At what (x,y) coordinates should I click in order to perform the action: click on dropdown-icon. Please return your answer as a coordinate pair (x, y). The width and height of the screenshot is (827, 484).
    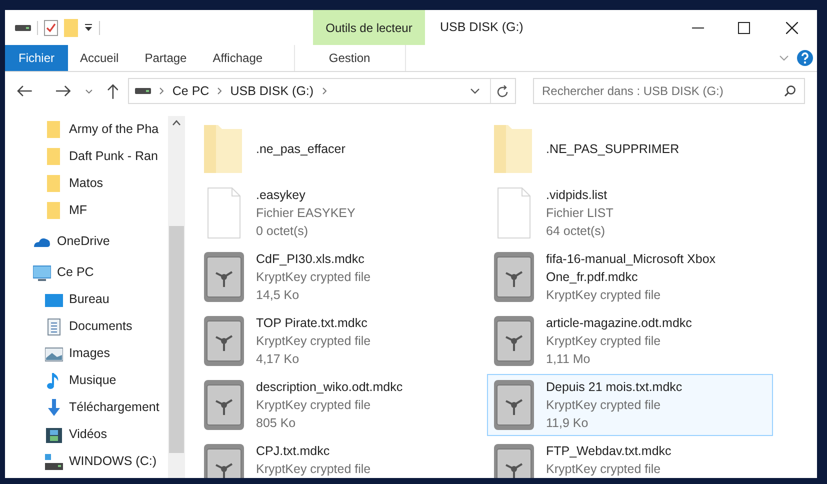
    Looking at the image, I should click on (88, 27).